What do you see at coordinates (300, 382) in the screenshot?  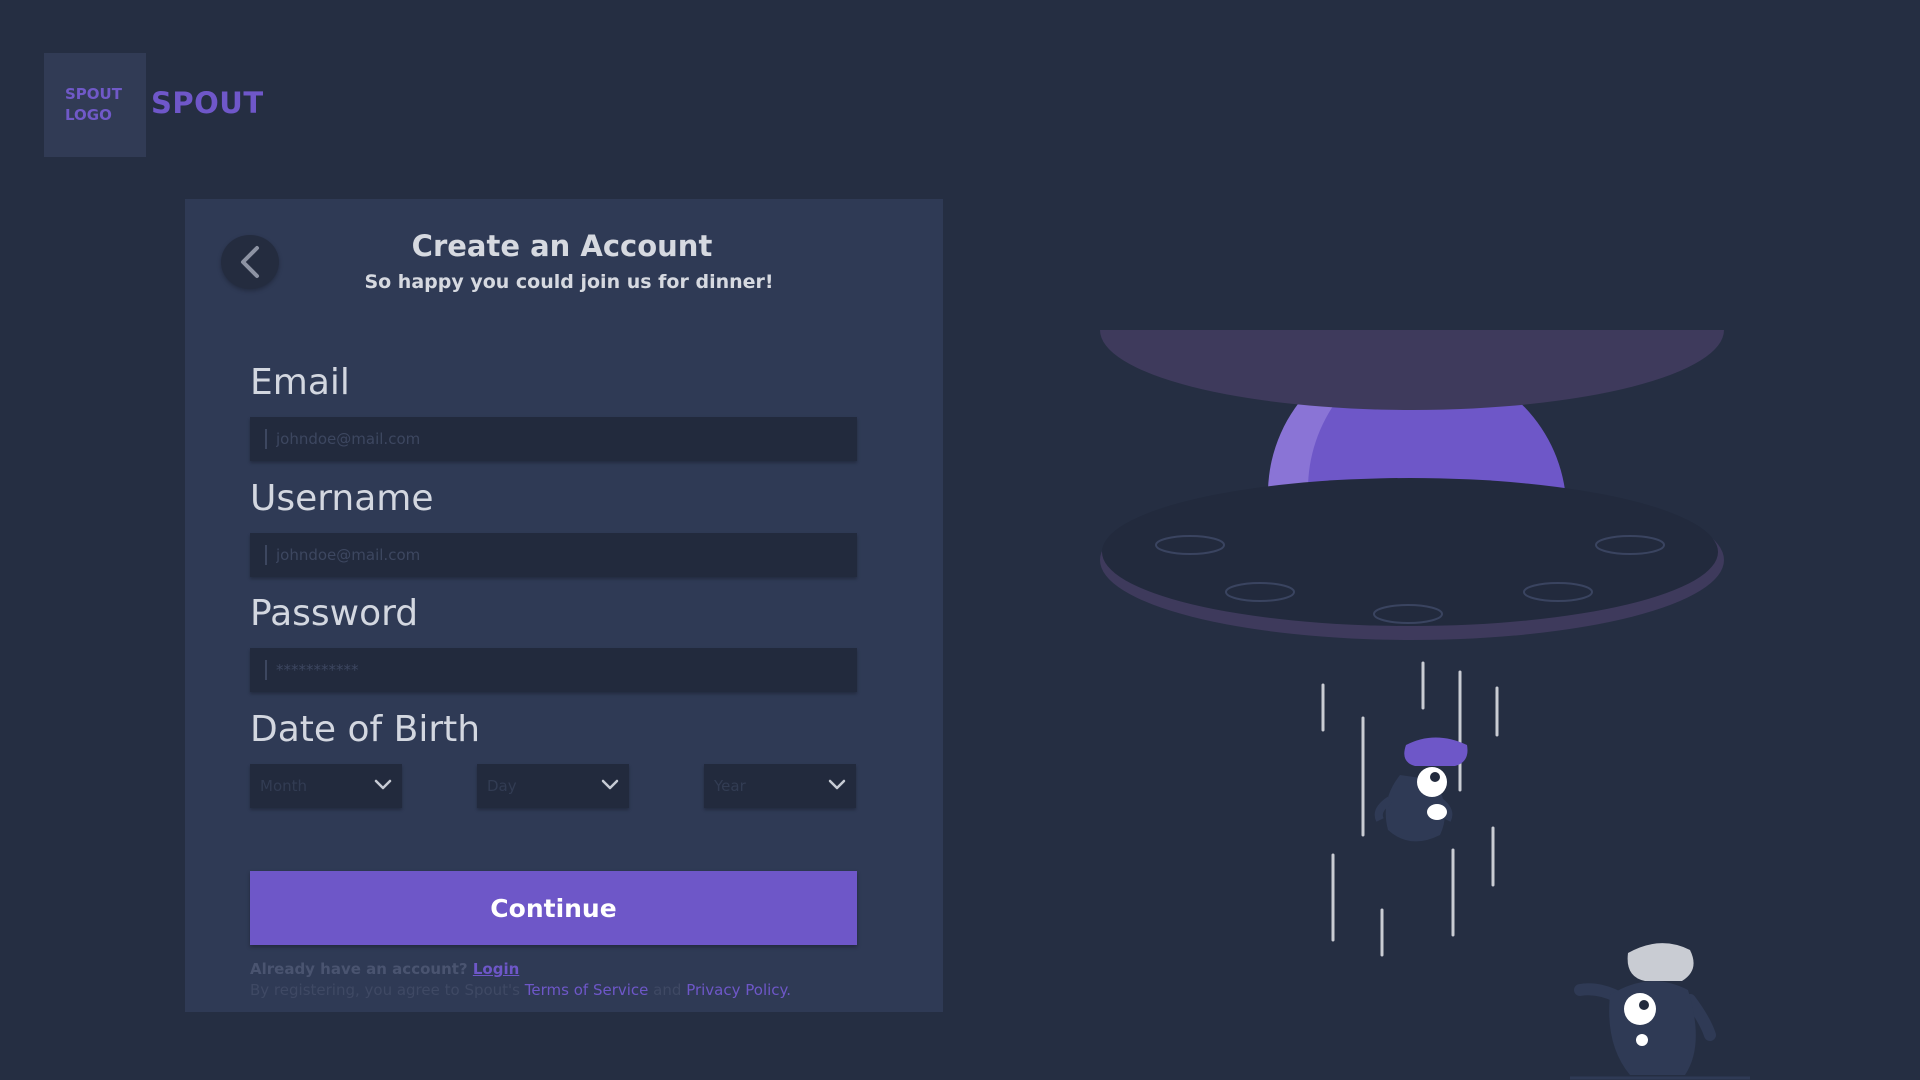 I see `email-label: Email` at bounding box center [300, 382].